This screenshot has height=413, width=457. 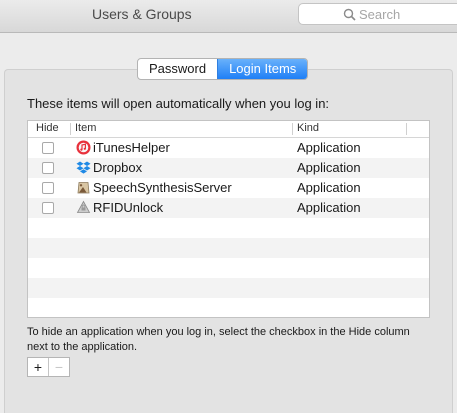 What do you see at coordinates (83, 188) in the screenshot?
I see `speech-synthesis-icon` at bounding box center [83, 188].